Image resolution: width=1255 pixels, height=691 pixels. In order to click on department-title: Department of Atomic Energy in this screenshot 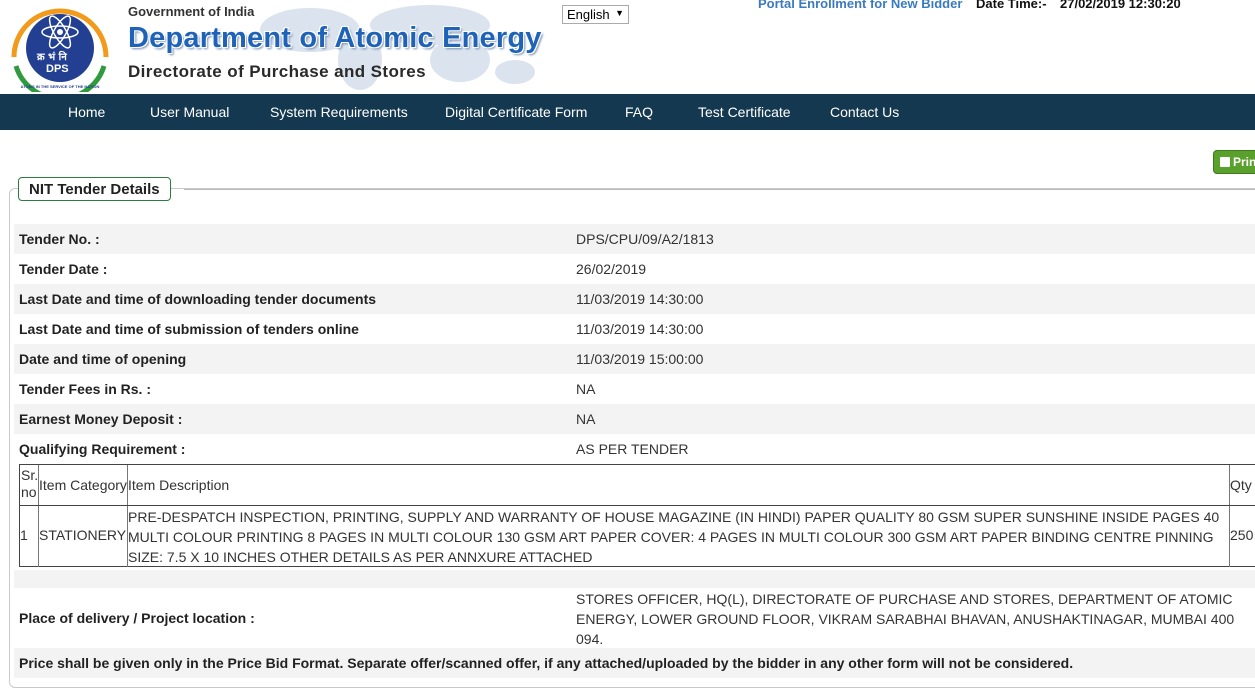, I will do `click(335, 38)`.